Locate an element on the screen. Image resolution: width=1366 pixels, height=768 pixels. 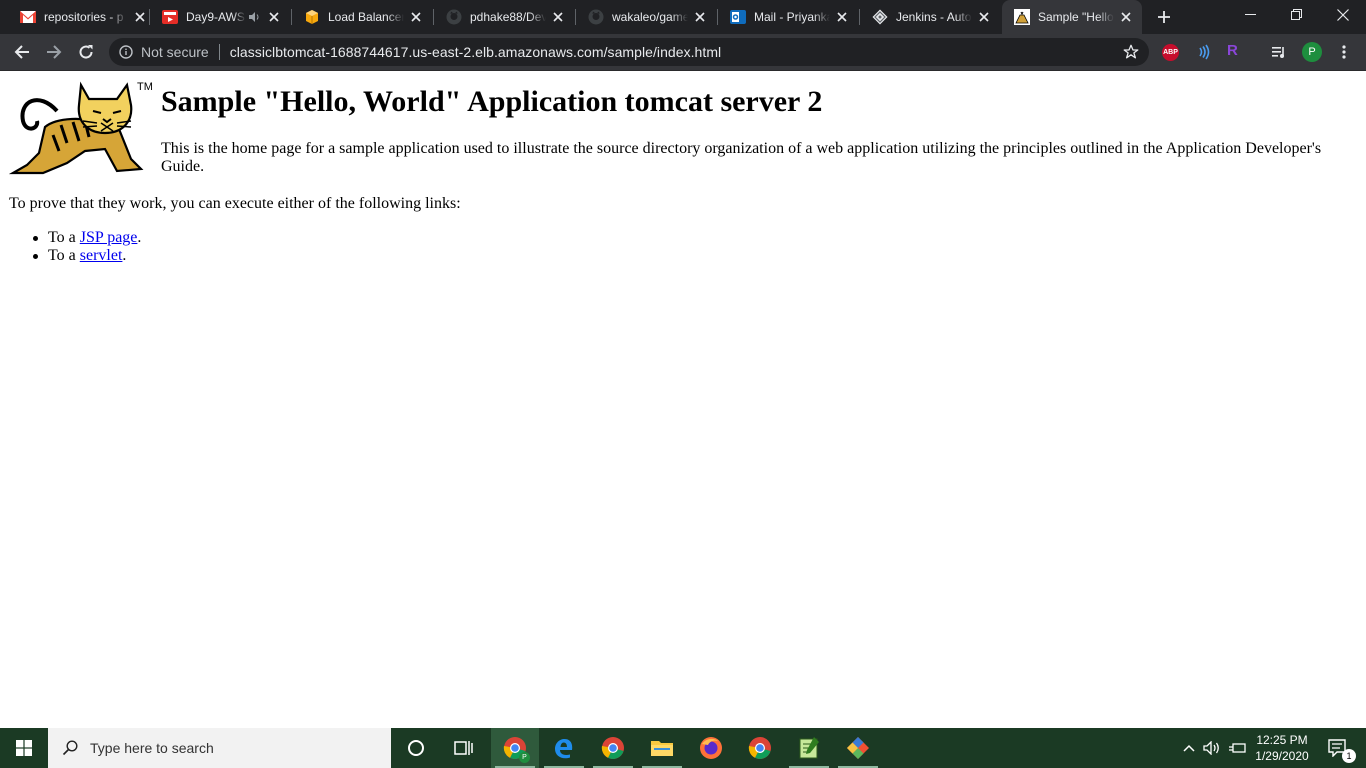
list-item: To a JSP page. is located at coordinates (87, 238).